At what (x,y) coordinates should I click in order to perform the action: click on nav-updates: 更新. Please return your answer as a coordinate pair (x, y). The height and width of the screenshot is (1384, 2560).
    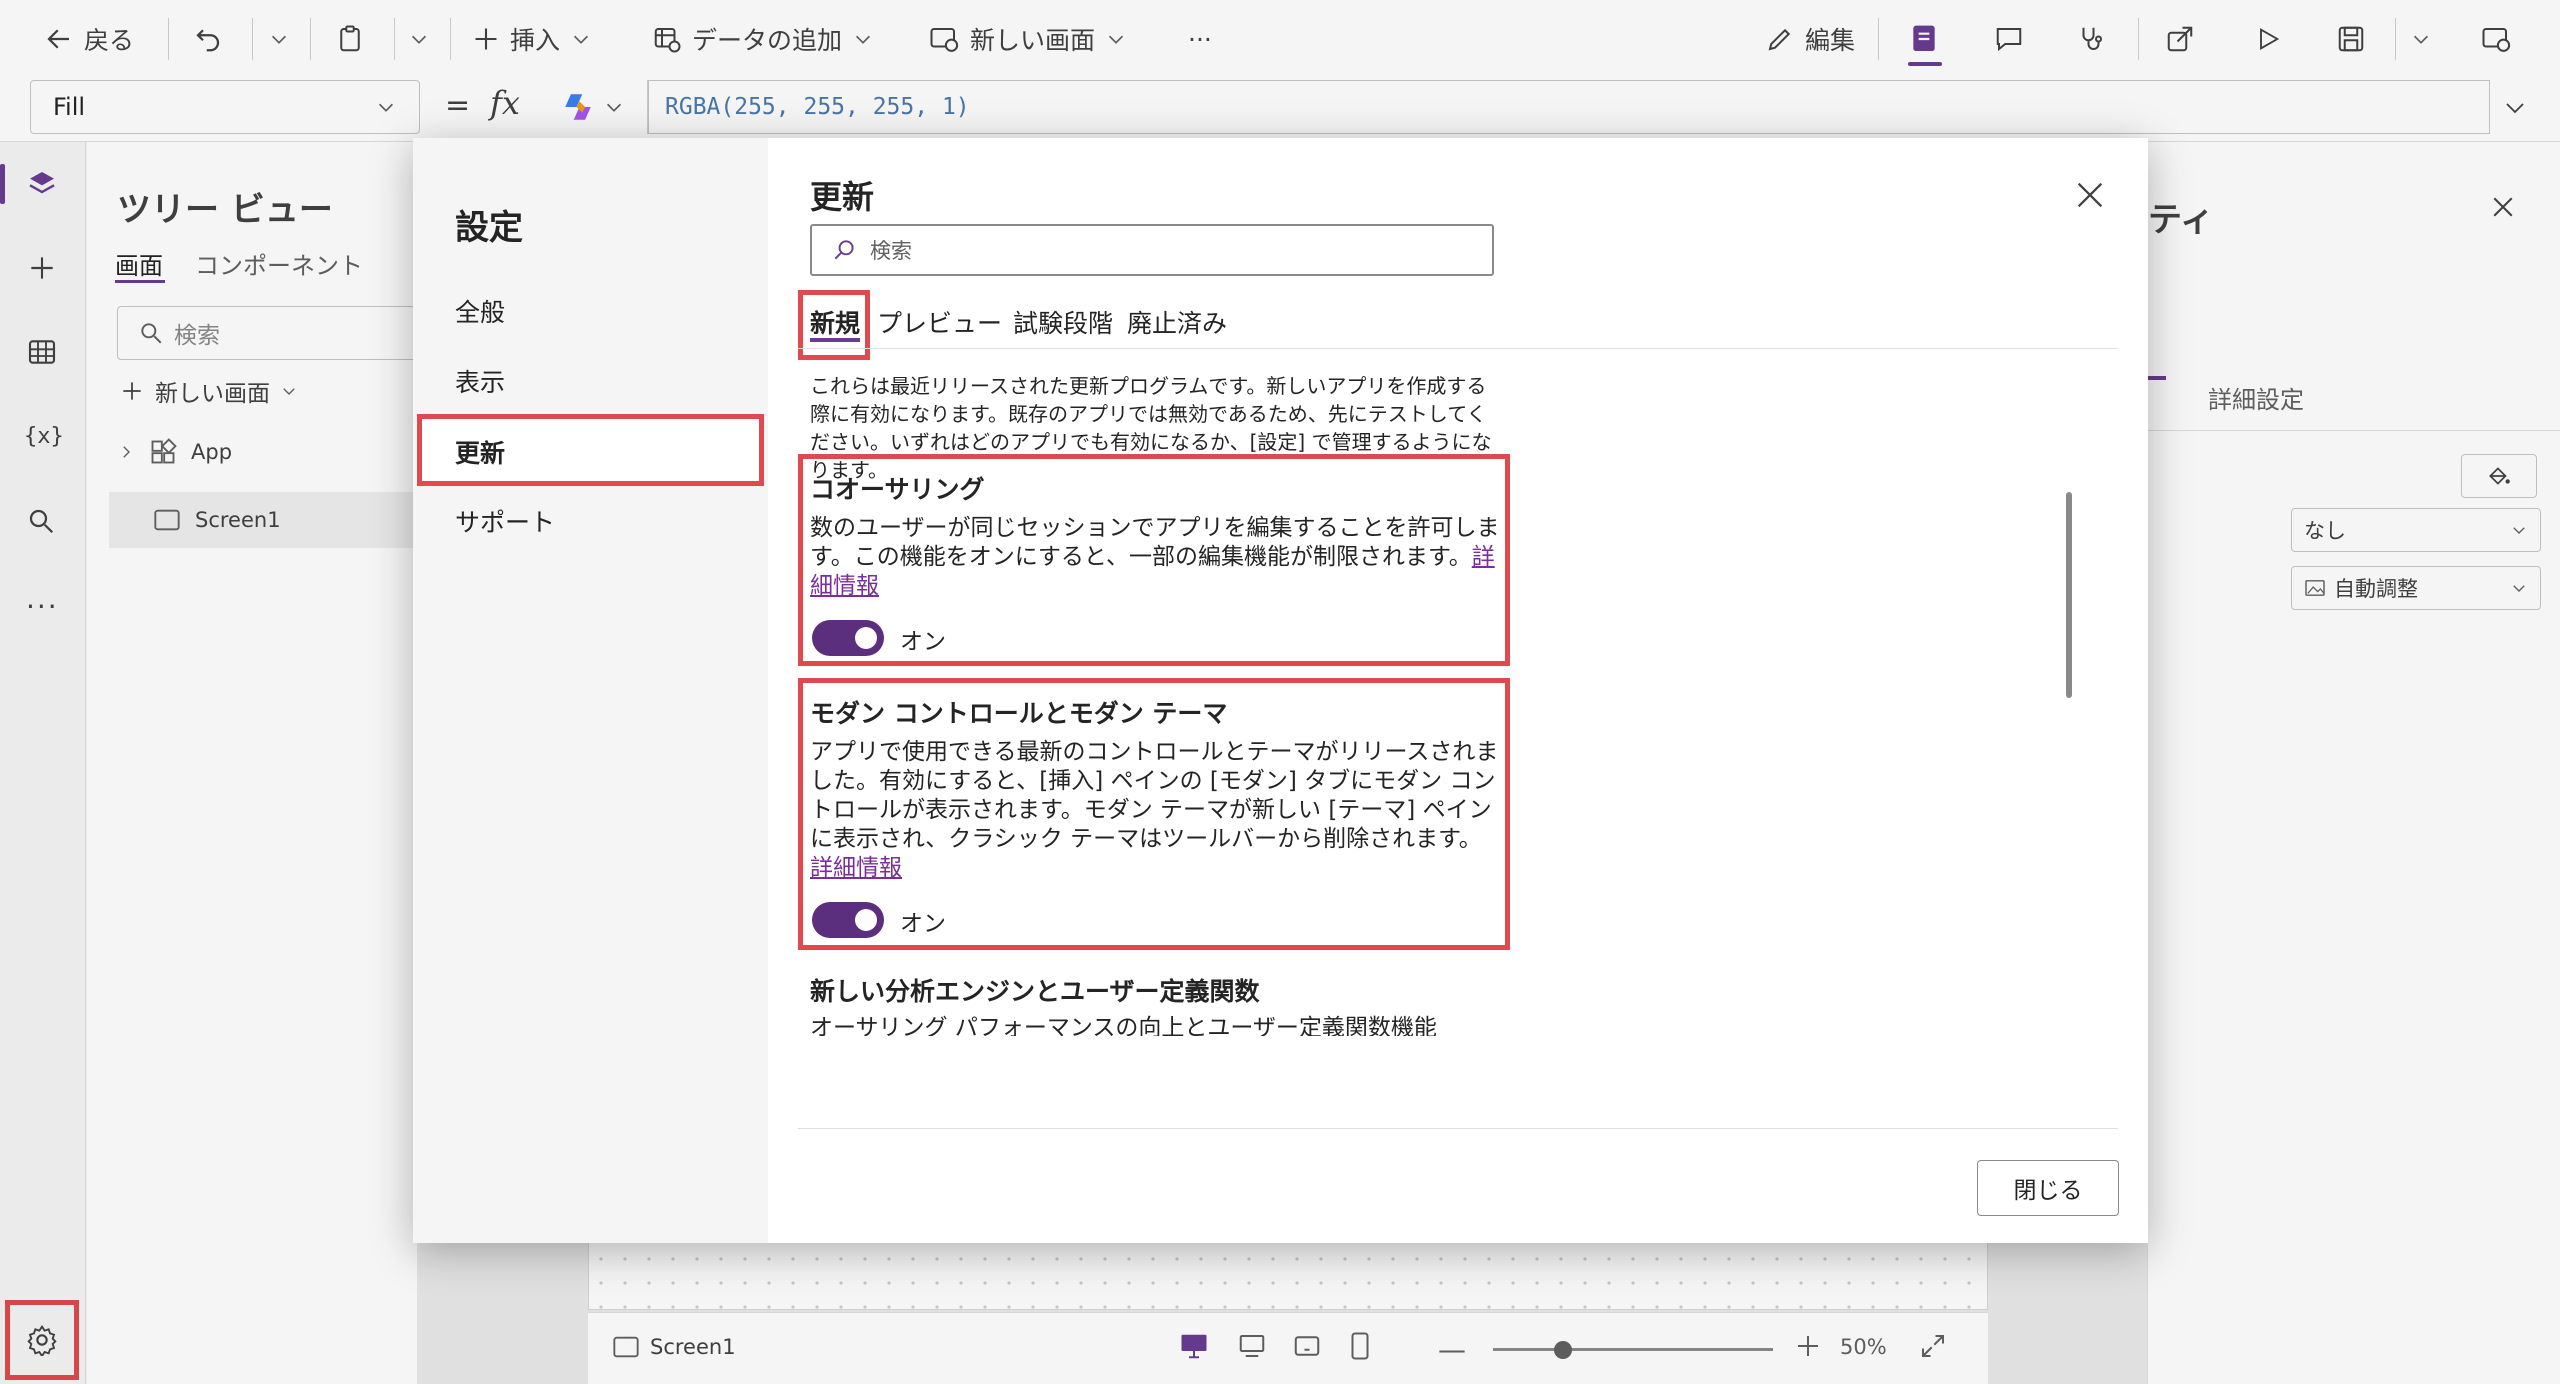
    Looking at the image, I should click on (480, 452).